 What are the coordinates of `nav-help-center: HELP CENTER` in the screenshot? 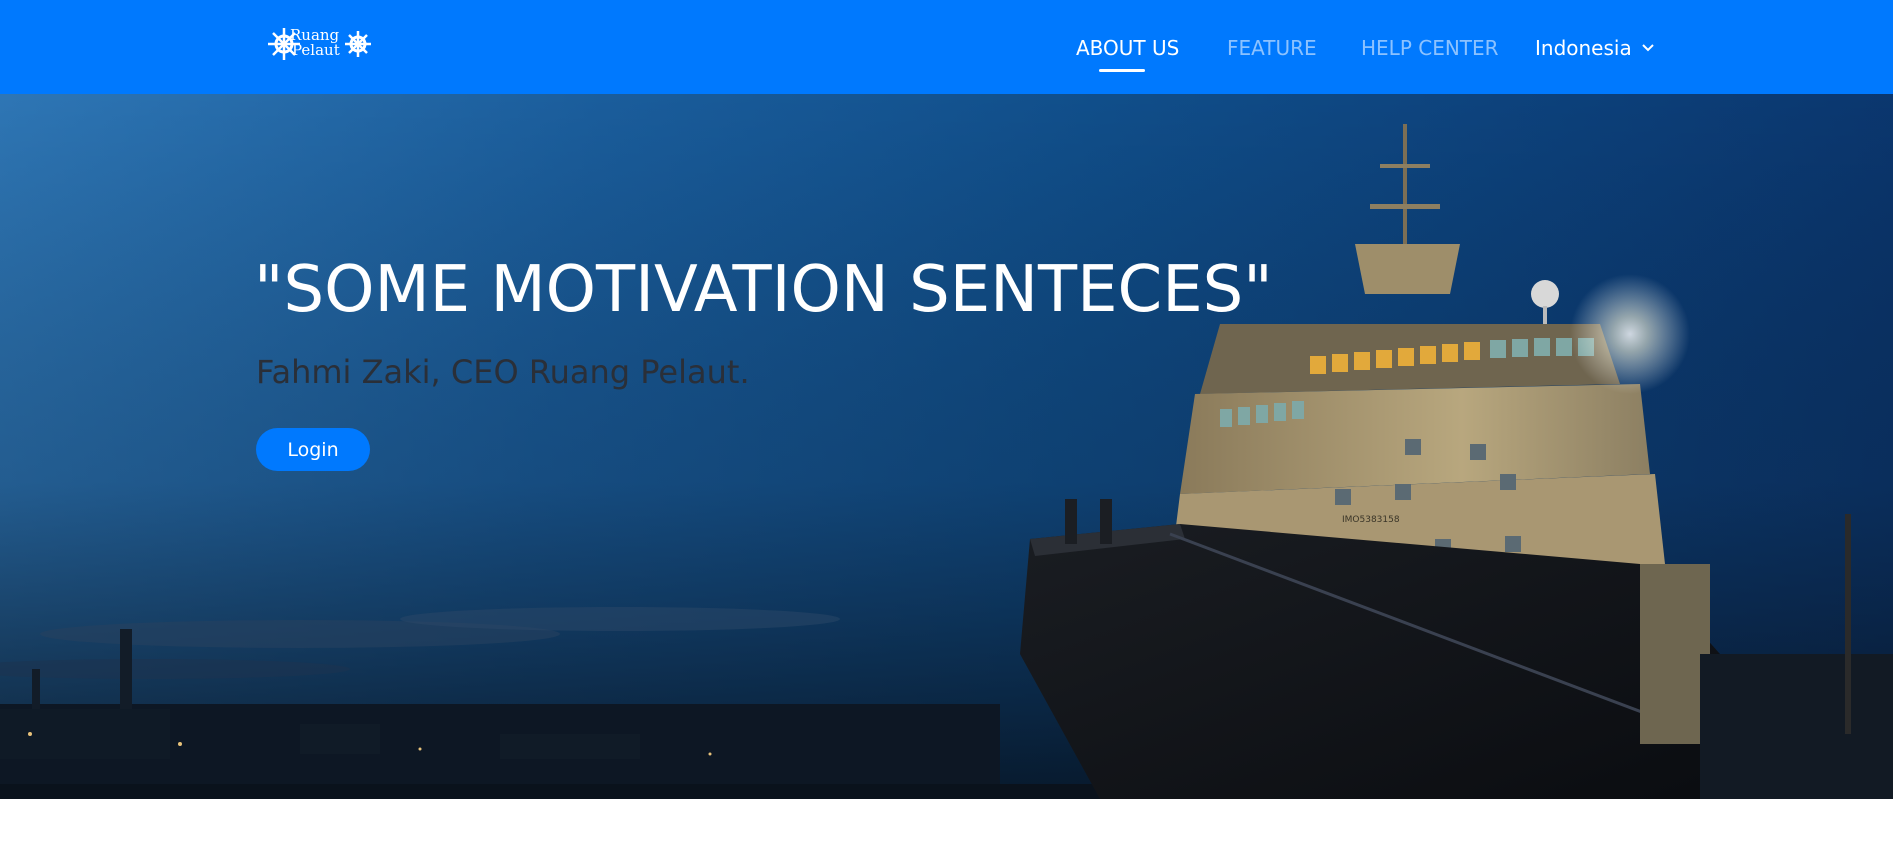 It's located at (1430, 48).